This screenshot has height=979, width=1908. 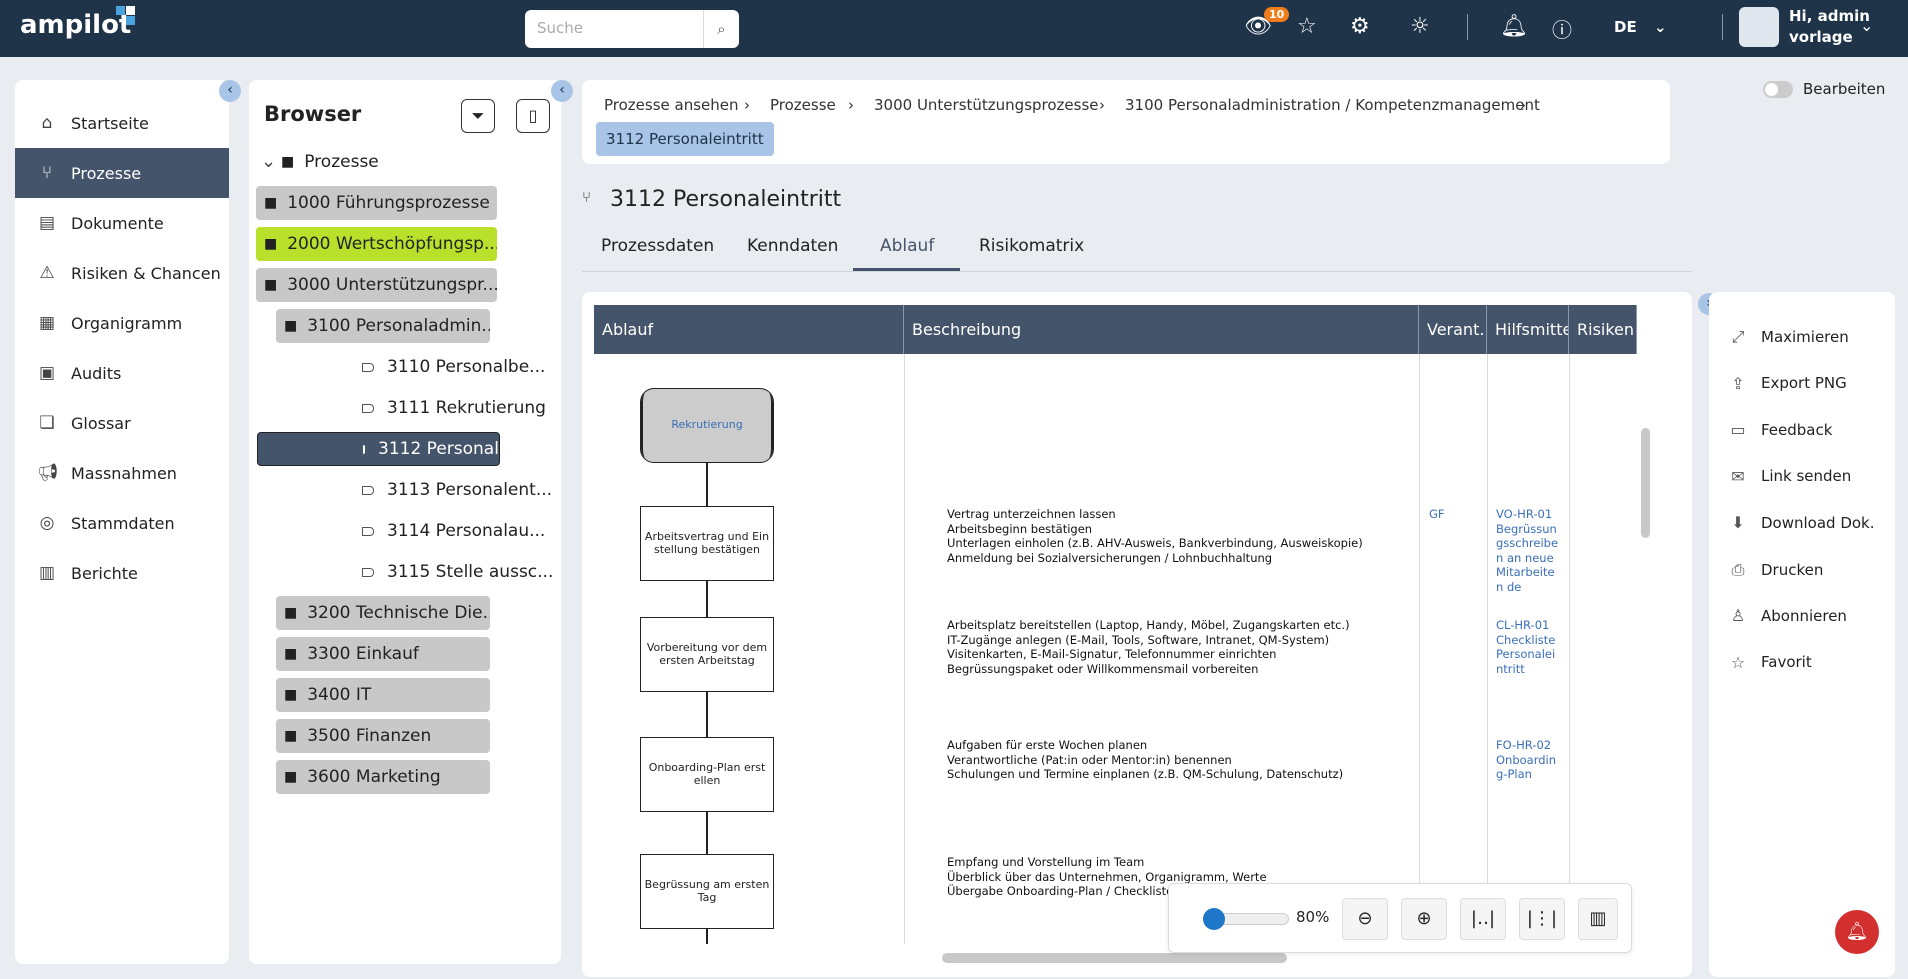 I want to click on tab-ablauf: Ablauf, so click(x=907, y=246).